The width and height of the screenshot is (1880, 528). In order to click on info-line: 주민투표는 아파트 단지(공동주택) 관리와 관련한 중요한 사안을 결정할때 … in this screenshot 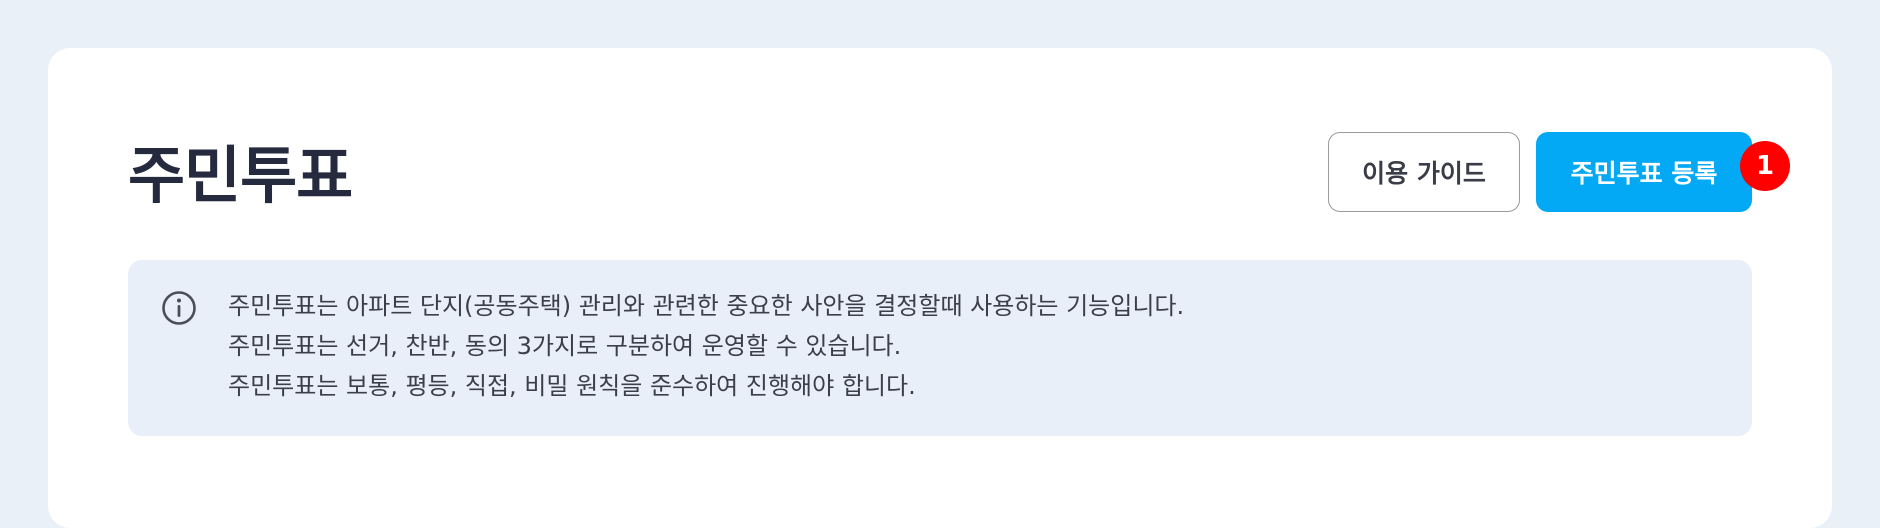, I will do `click(706, 306)`.